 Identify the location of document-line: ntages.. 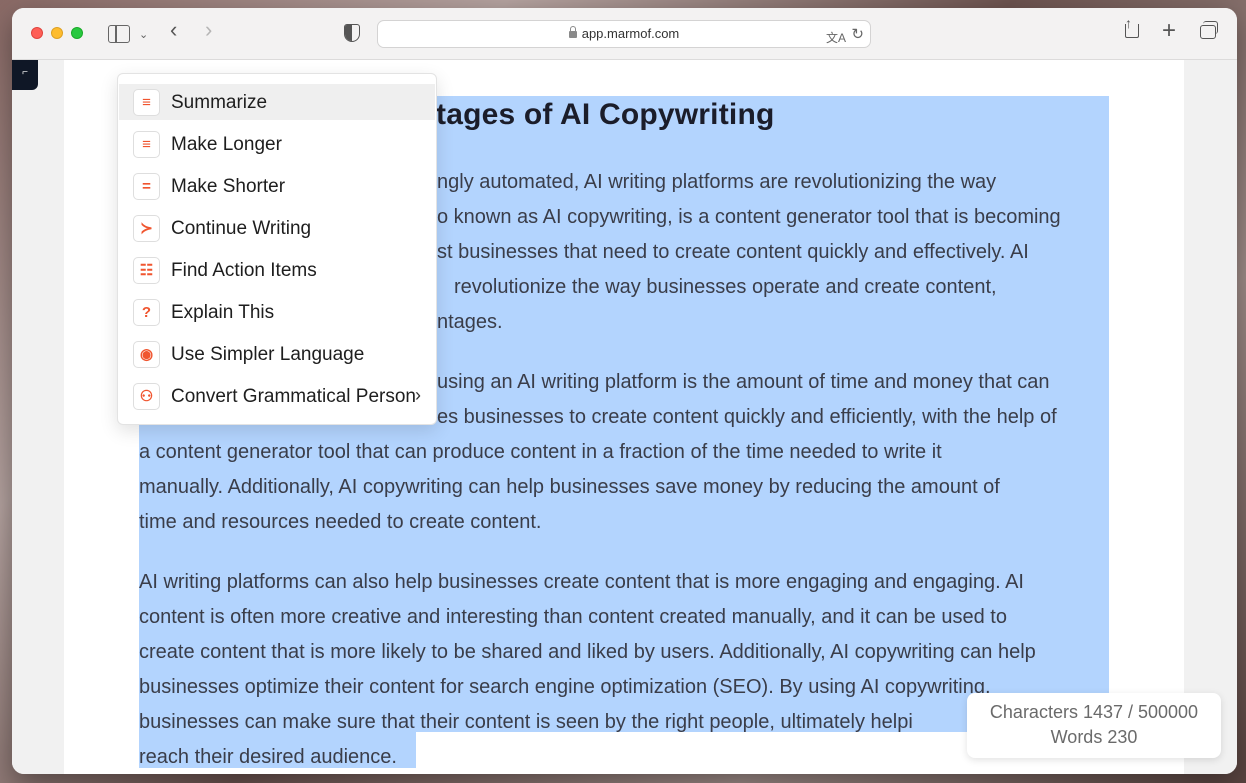
(470, 322).